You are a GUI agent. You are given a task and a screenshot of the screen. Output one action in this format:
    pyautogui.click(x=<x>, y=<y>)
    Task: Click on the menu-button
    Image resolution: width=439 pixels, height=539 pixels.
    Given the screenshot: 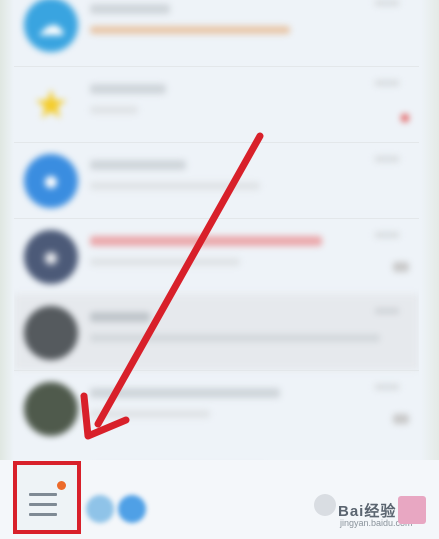 What is the action you would take?
    pyautogui.click(x=47, y=497)
    